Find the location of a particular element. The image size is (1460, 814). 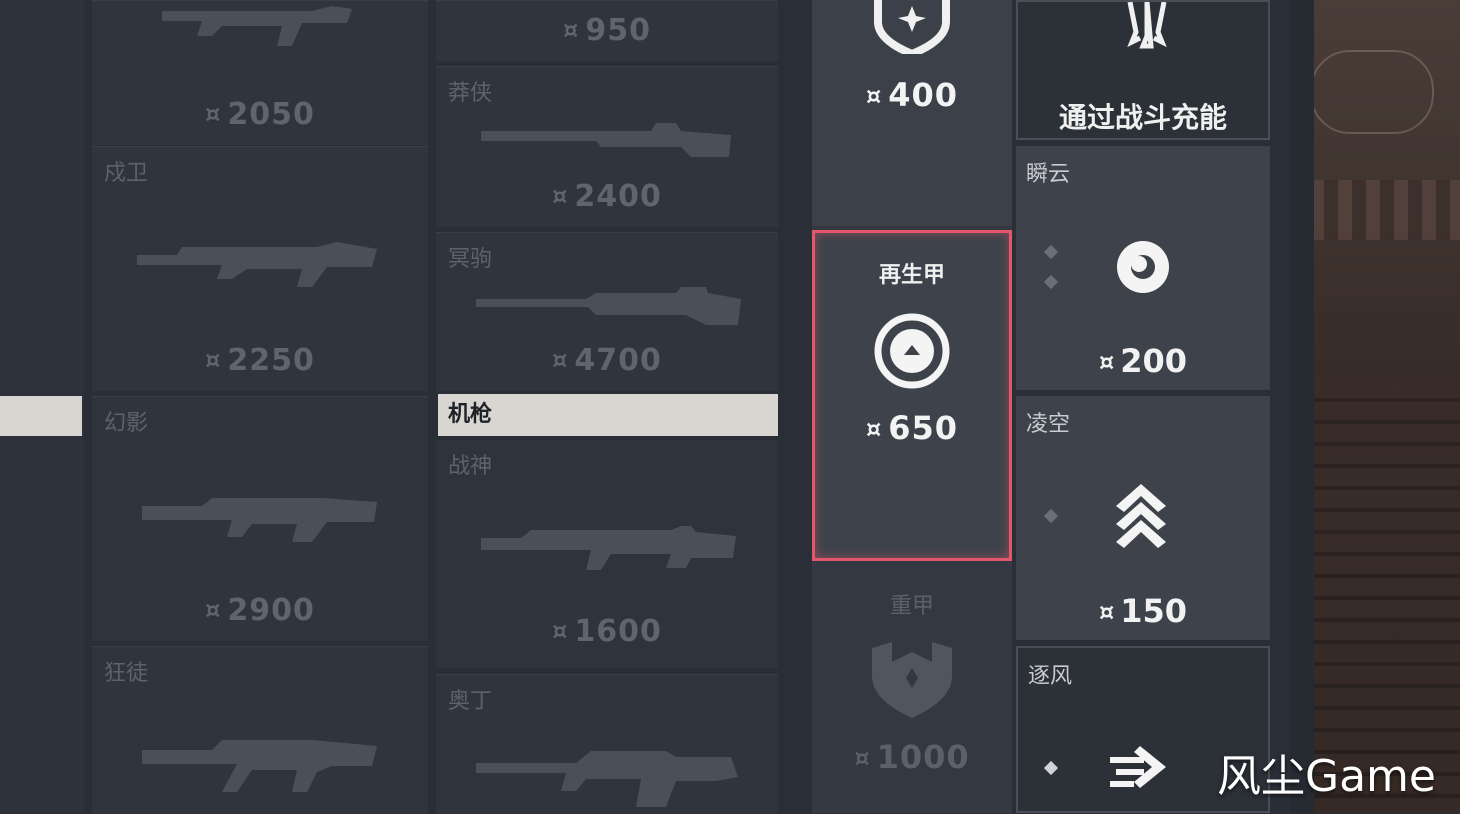

sniper-icon is located at coordinates (608, 306).